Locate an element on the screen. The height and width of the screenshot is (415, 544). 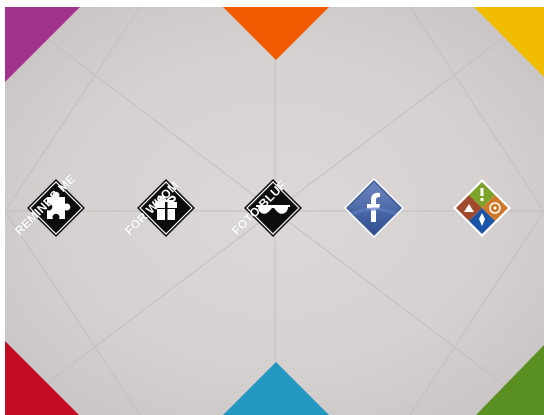
corner-tab-bottom-left is located at coordinates (42, 378).